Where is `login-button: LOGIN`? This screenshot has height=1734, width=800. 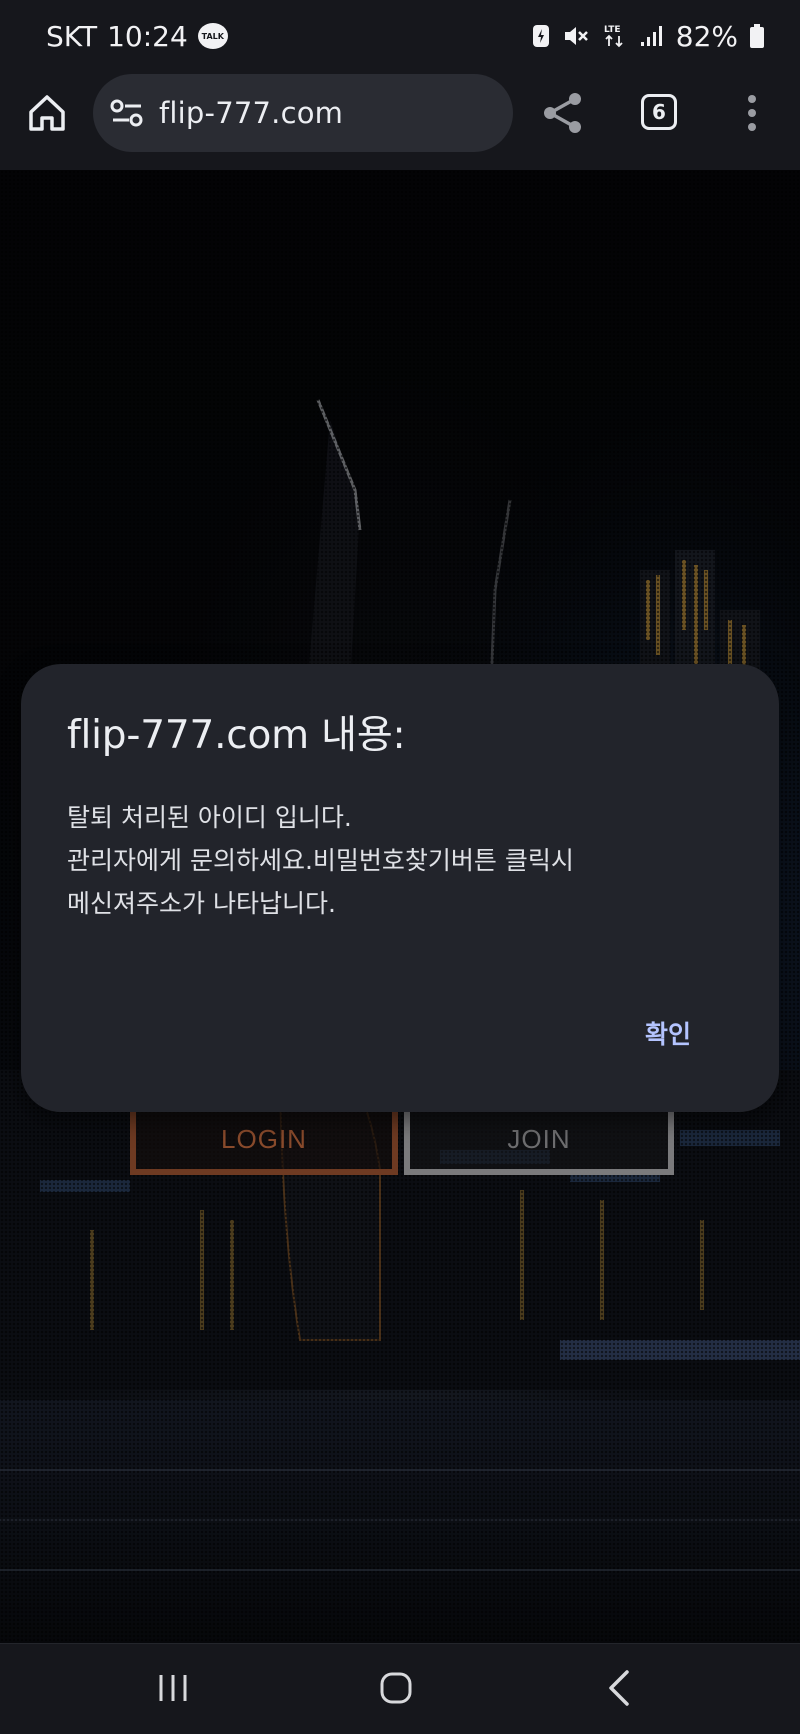
login-button: LOGIN is located at coordinates (264, 1139).